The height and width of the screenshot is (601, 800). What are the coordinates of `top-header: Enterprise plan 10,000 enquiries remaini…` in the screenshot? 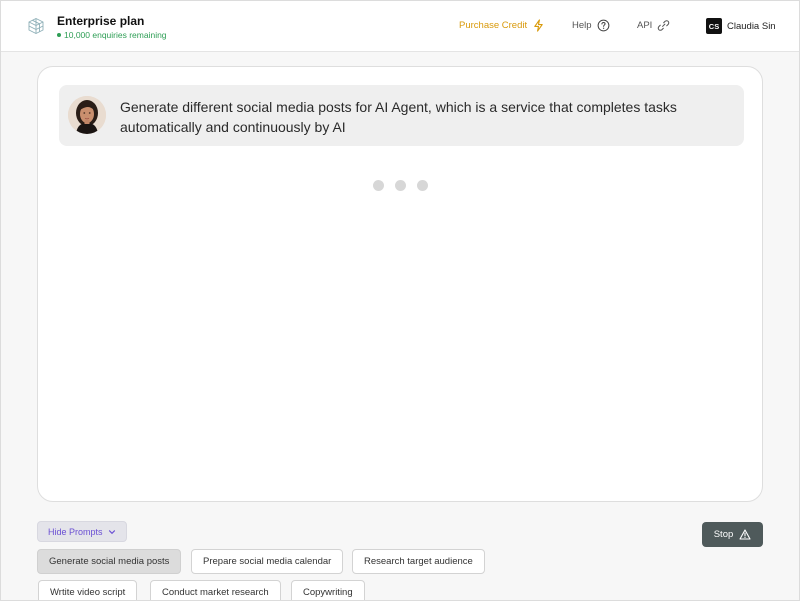 It's located at (400, 26).